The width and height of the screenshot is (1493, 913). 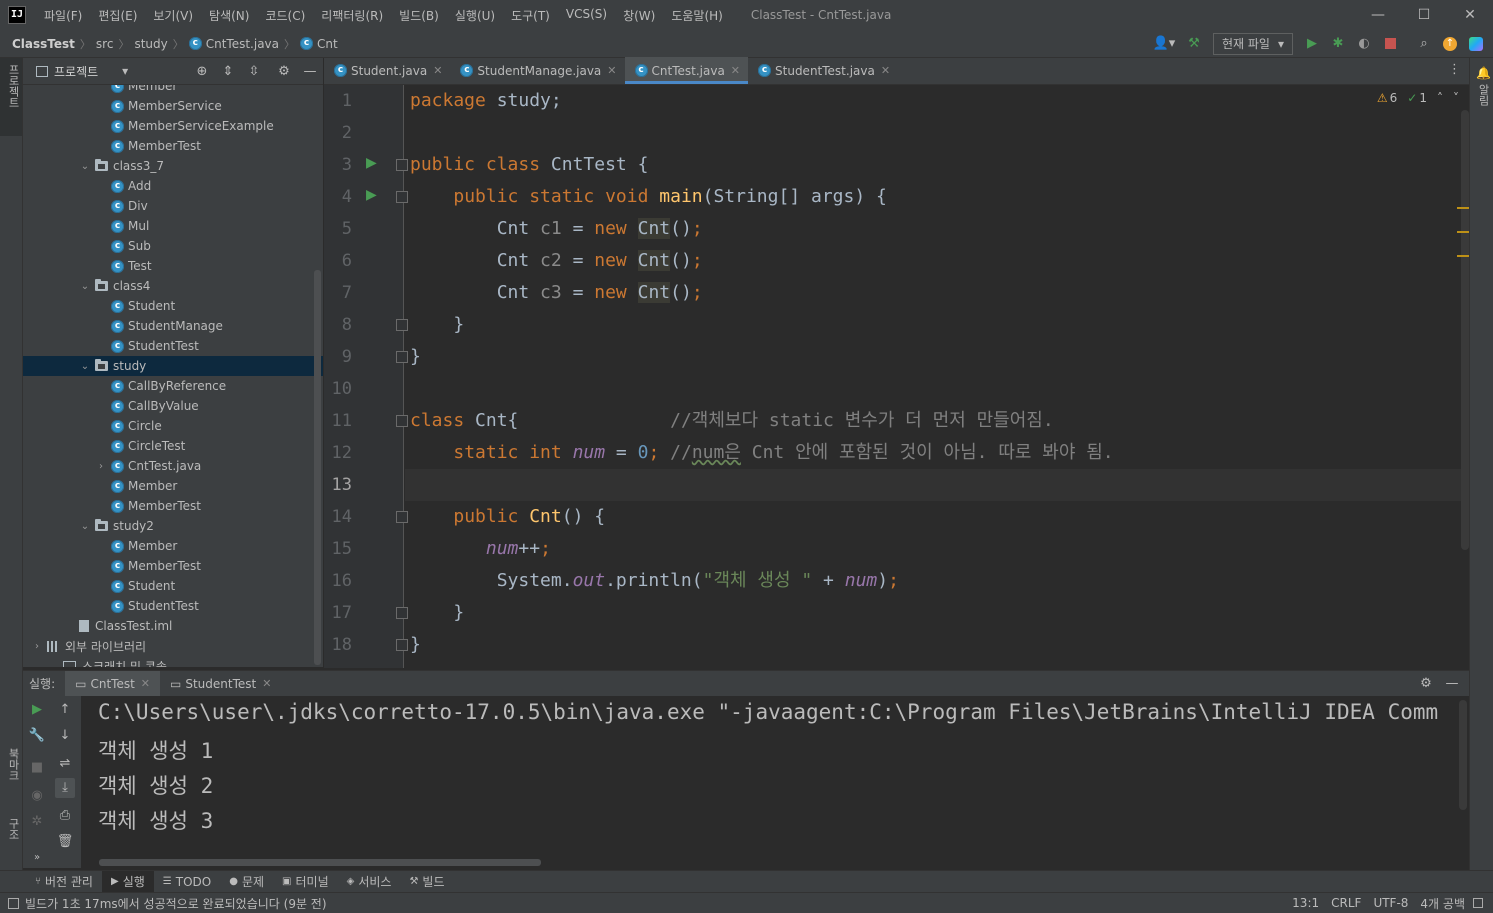 I want to click on tree-item: c CallByReference, so click(x=173, y=386).